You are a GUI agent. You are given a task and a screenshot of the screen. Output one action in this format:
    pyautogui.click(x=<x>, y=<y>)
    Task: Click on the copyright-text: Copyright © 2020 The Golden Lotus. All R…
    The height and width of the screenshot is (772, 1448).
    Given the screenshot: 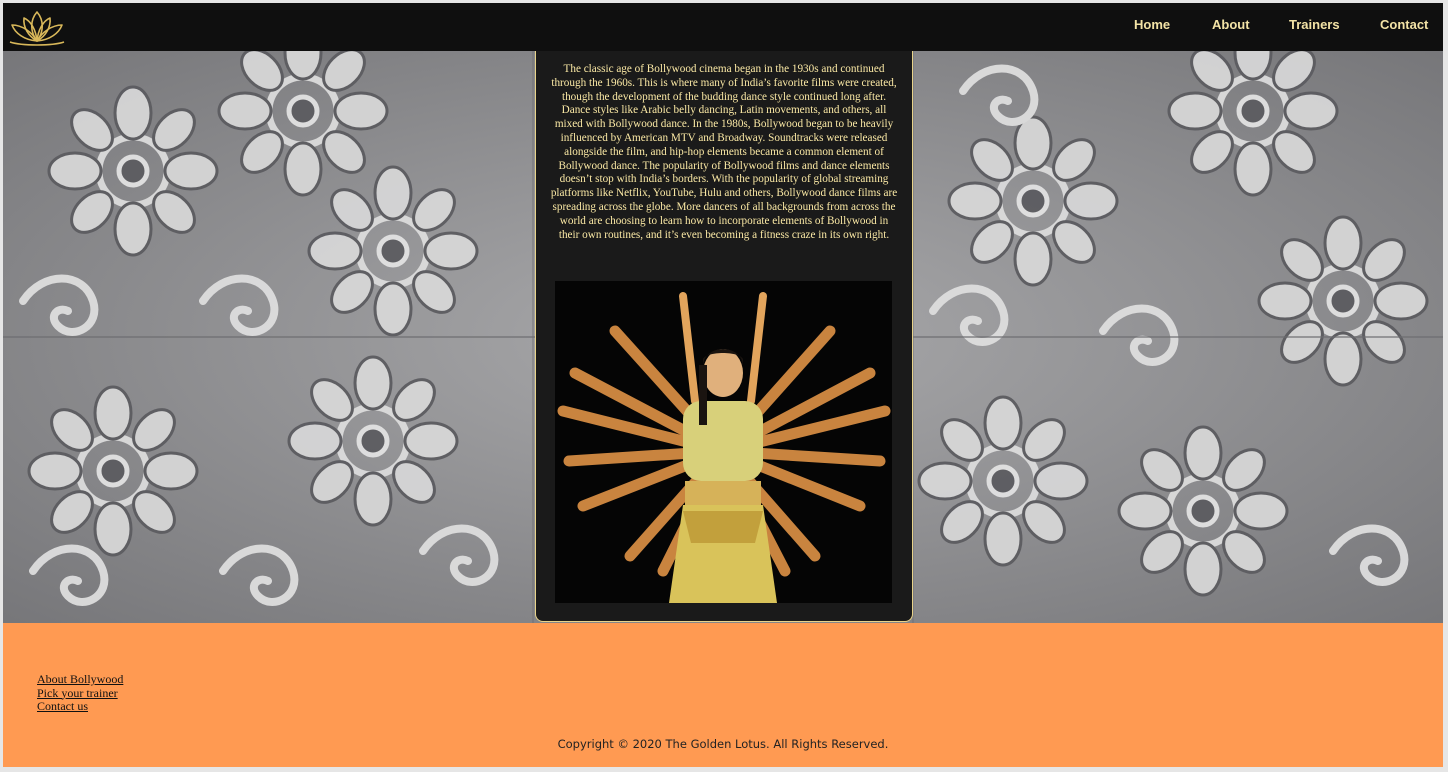 What is the action you would take?
    pyautogui.click(x=723, y=744)
    